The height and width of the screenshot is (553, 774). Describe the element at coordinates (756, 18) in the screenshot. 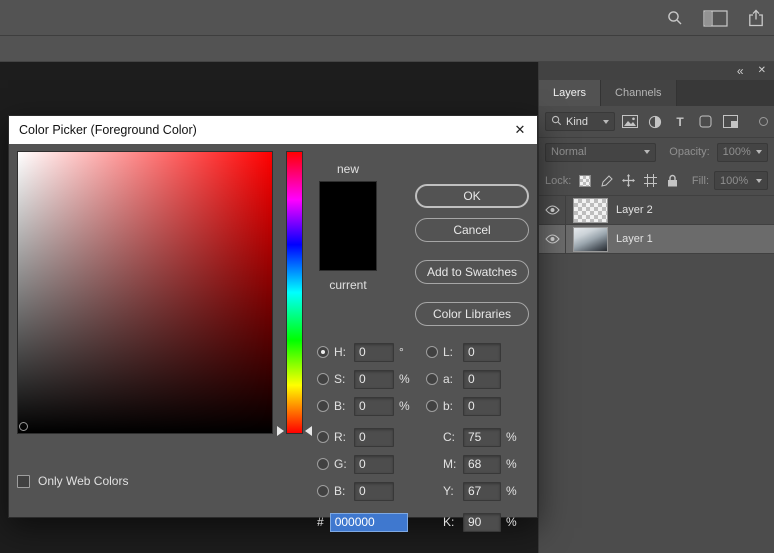

I see `share-icon` at that location.